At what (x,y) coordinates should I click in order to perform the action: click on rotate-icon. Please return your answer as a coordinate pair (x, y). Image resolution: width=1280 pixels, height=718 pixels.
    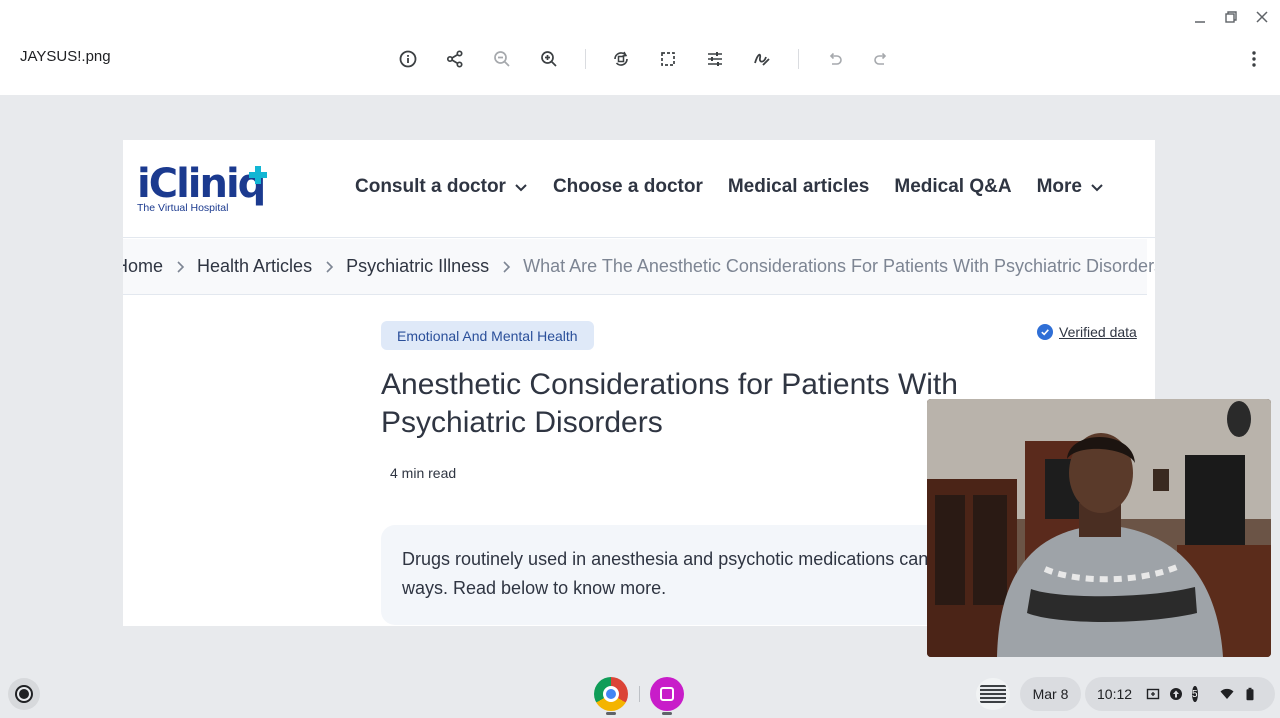
    Looking at the image, I should click on (621, 59).